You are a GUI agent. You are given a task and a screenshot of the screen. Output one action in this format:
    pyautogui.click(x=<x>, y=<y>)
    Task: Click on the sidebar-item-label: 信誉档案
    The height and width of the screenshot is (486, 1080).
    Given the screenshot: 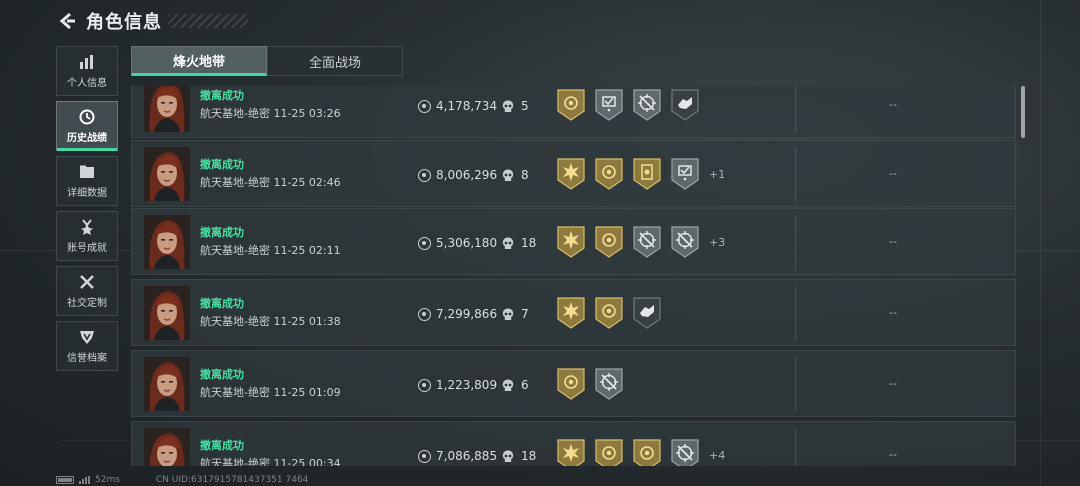 What is the action you would take?
    pyautogui.click(x=87, y=358)
    